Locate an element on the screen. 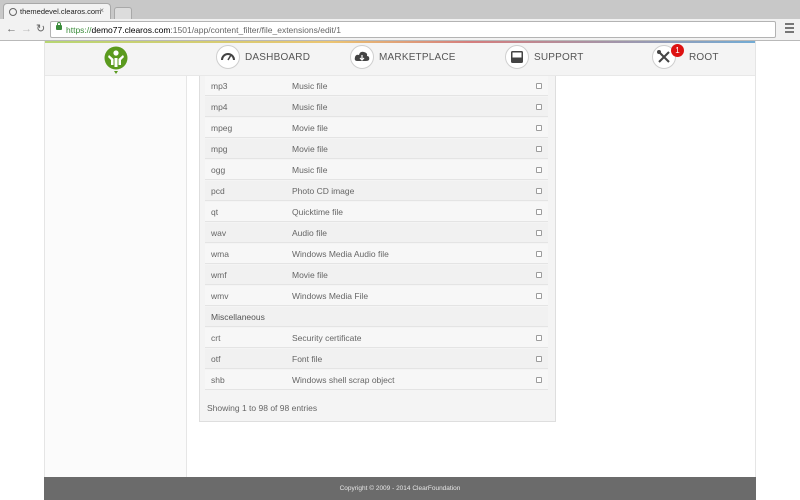  browser-tab: themedevel.clearos.com × is located at coordinates (57, 11).